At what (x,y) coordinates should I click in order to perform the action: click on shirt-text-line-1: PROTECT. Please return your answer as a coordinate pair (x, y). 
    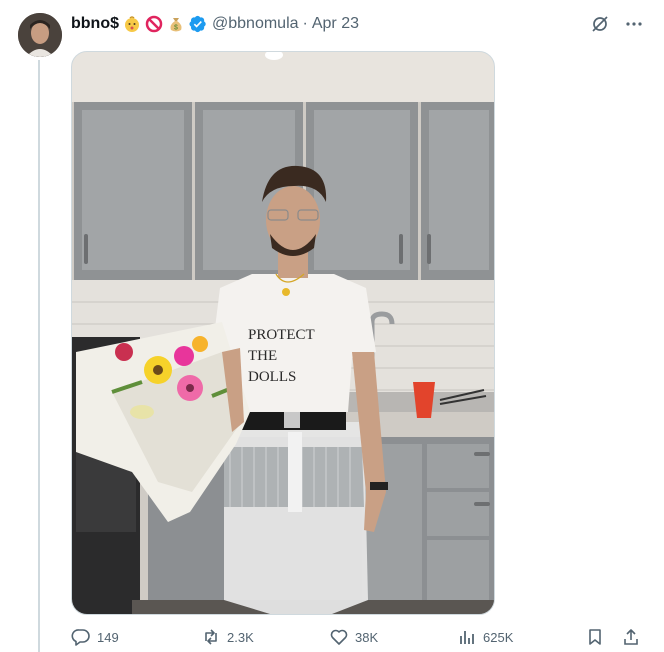
    Looking at the image, I should click on (281, 335).